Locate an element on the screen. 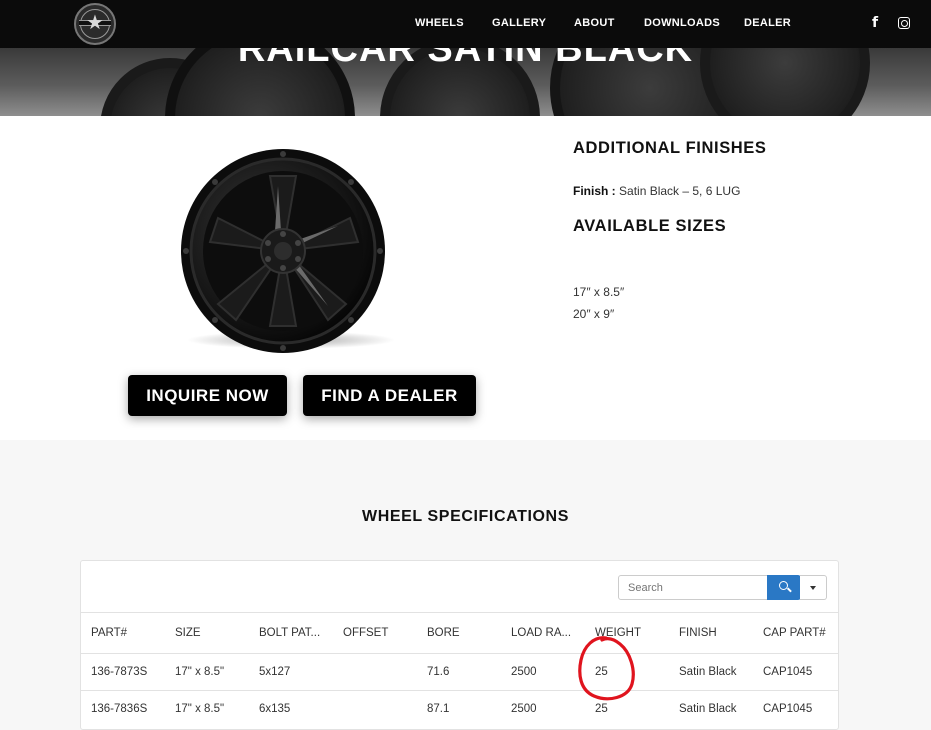 Image resolution: width=931 pixels, height=730 pixels. wheel-product-image is located at coordinates (283, 251).